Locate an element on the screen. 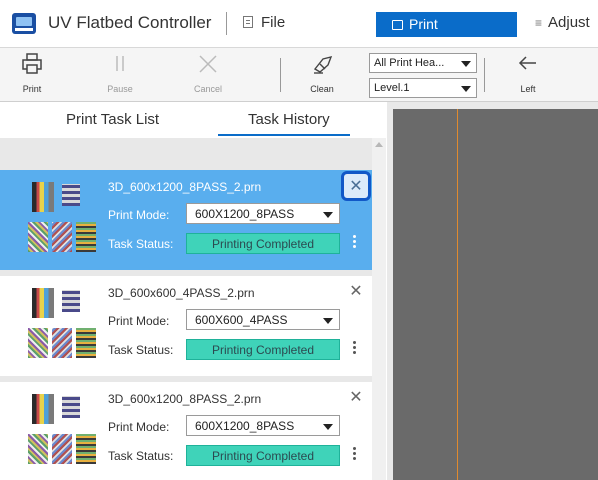 This screenshot has width=598, height=480. list-scrollbar is located at coordinates (379, 309).